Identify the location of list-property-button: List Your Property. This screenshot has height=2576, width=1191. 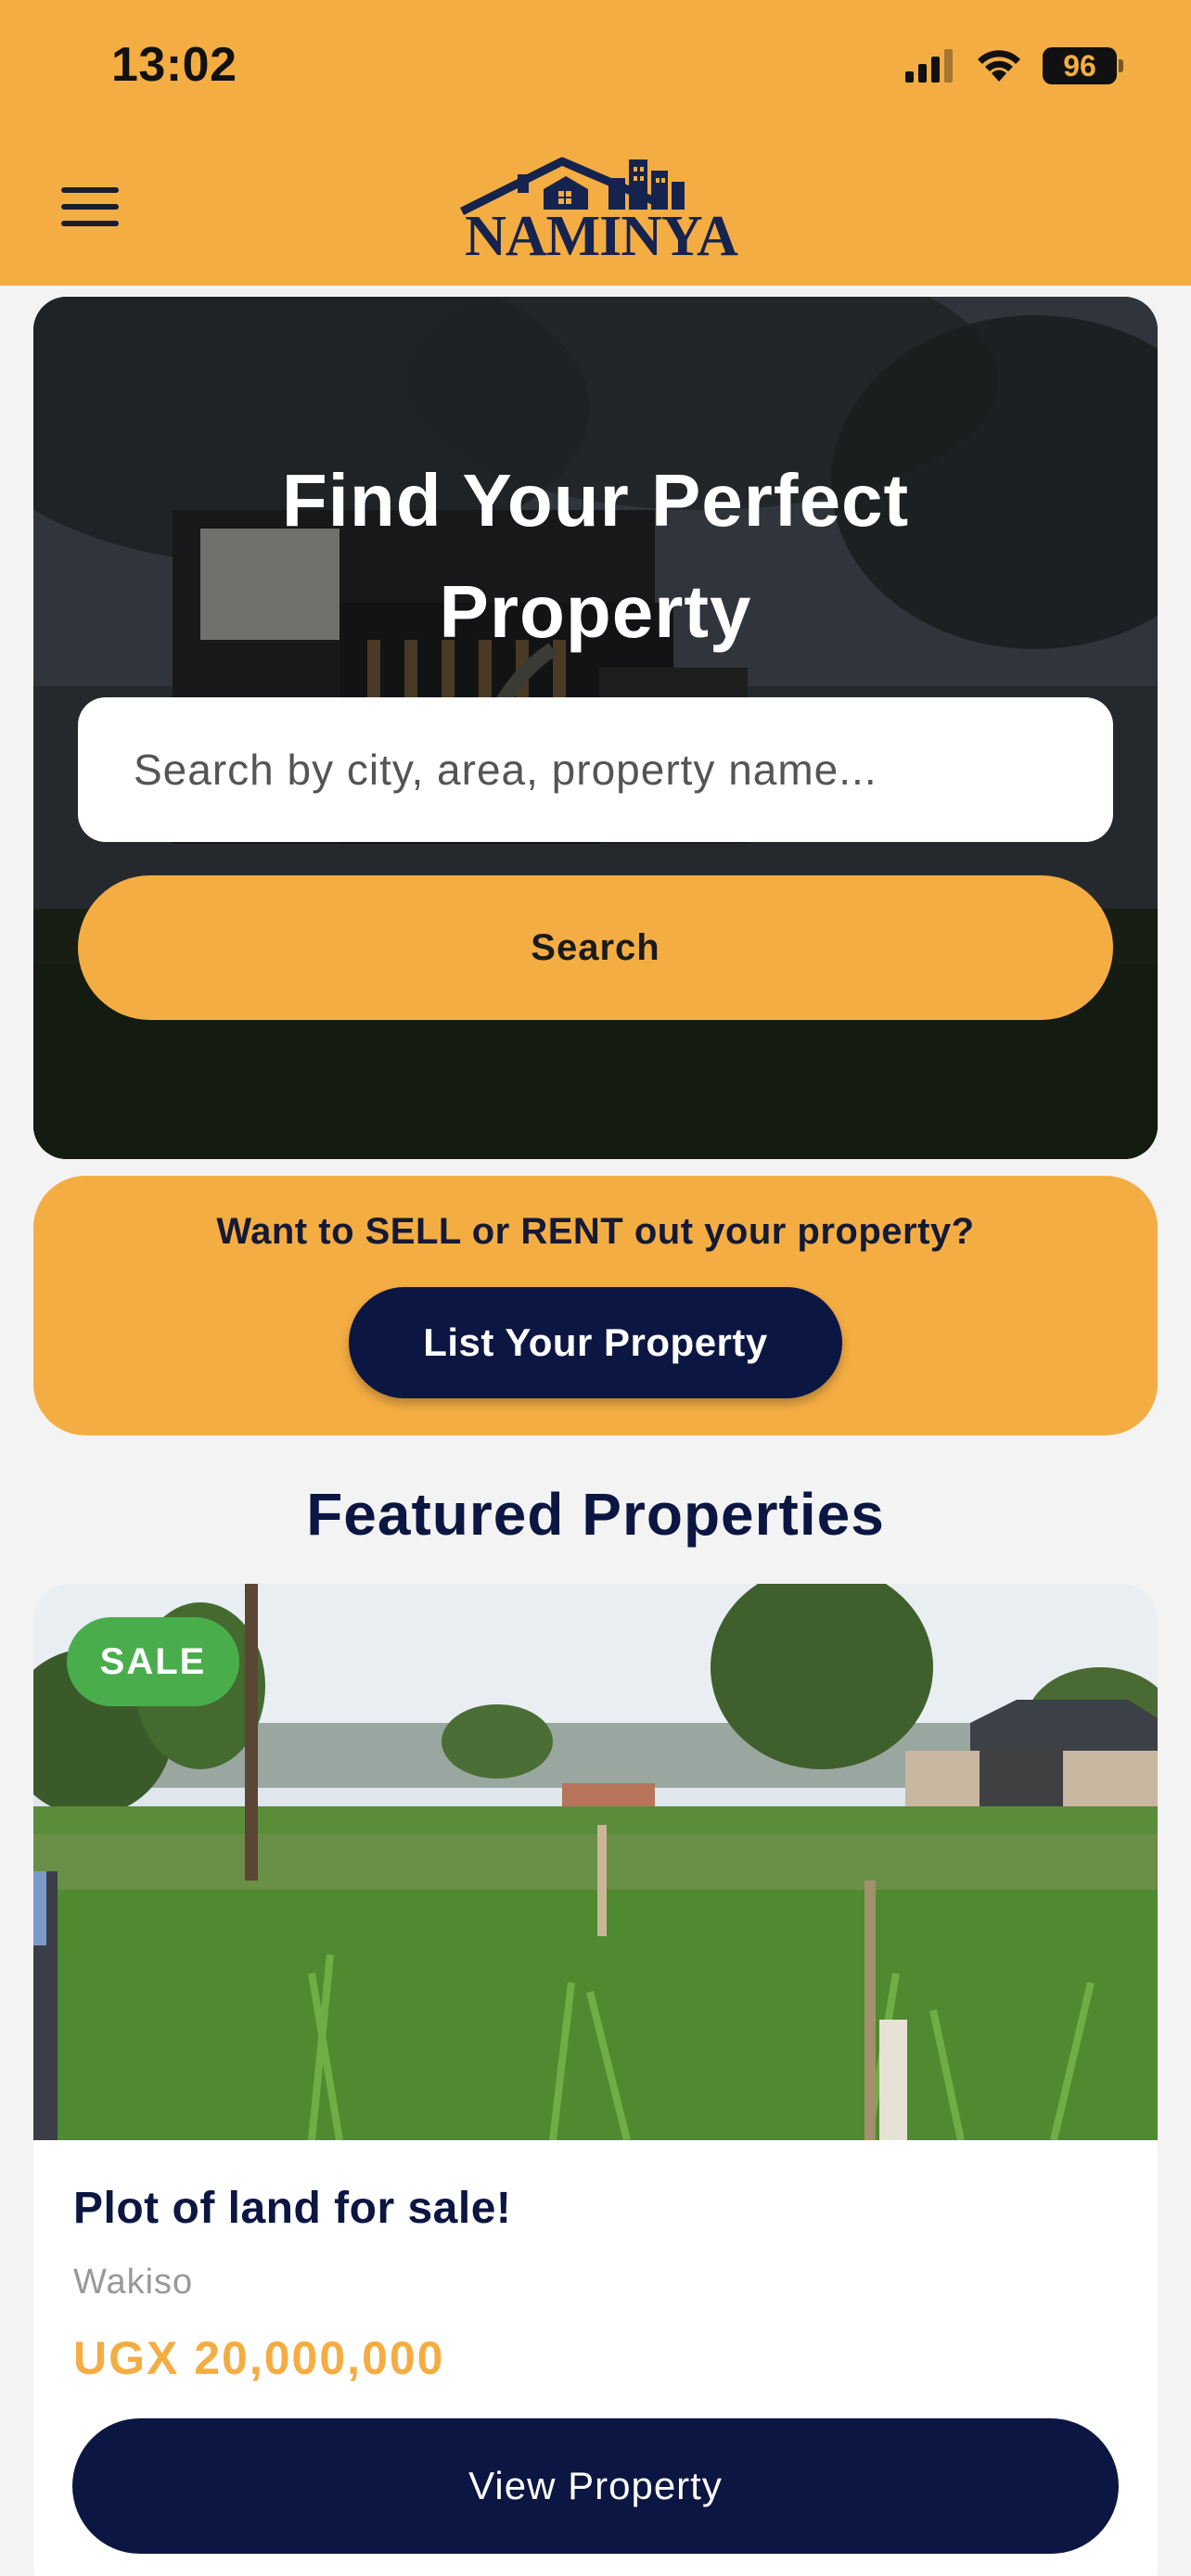
(595, 1343).